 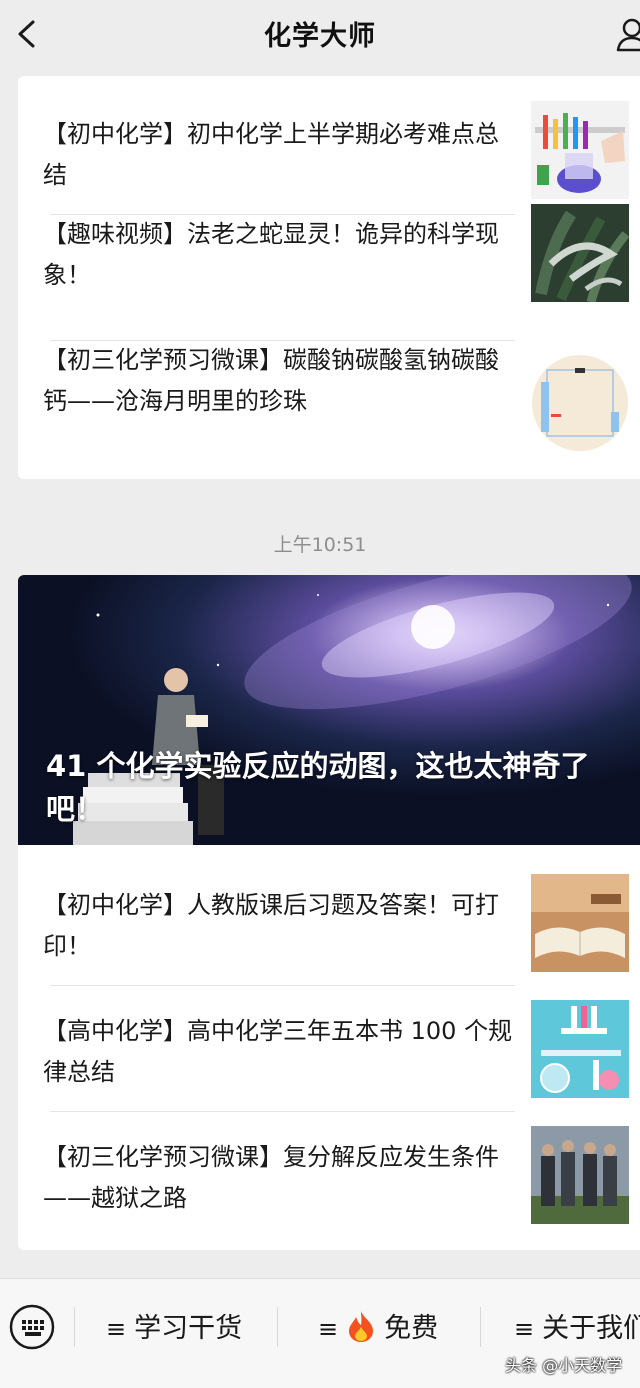 I want to click on article-item: 【高中化学】高中化学三年五本书 100 个规律总结, so click(x=329, y=1048).